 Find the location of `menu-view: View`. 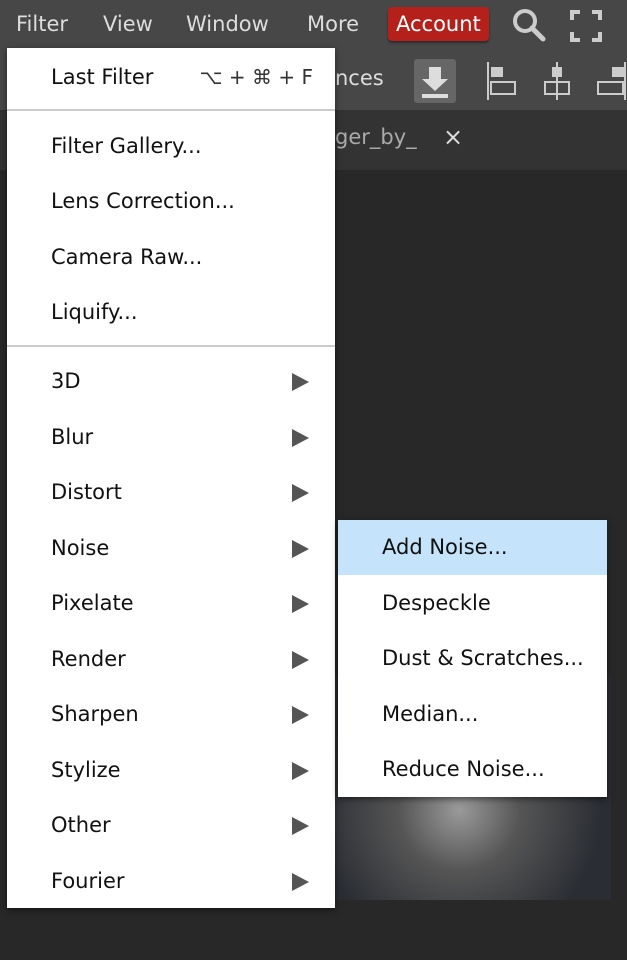

menu-view: View is located at coordinates (128, 24).